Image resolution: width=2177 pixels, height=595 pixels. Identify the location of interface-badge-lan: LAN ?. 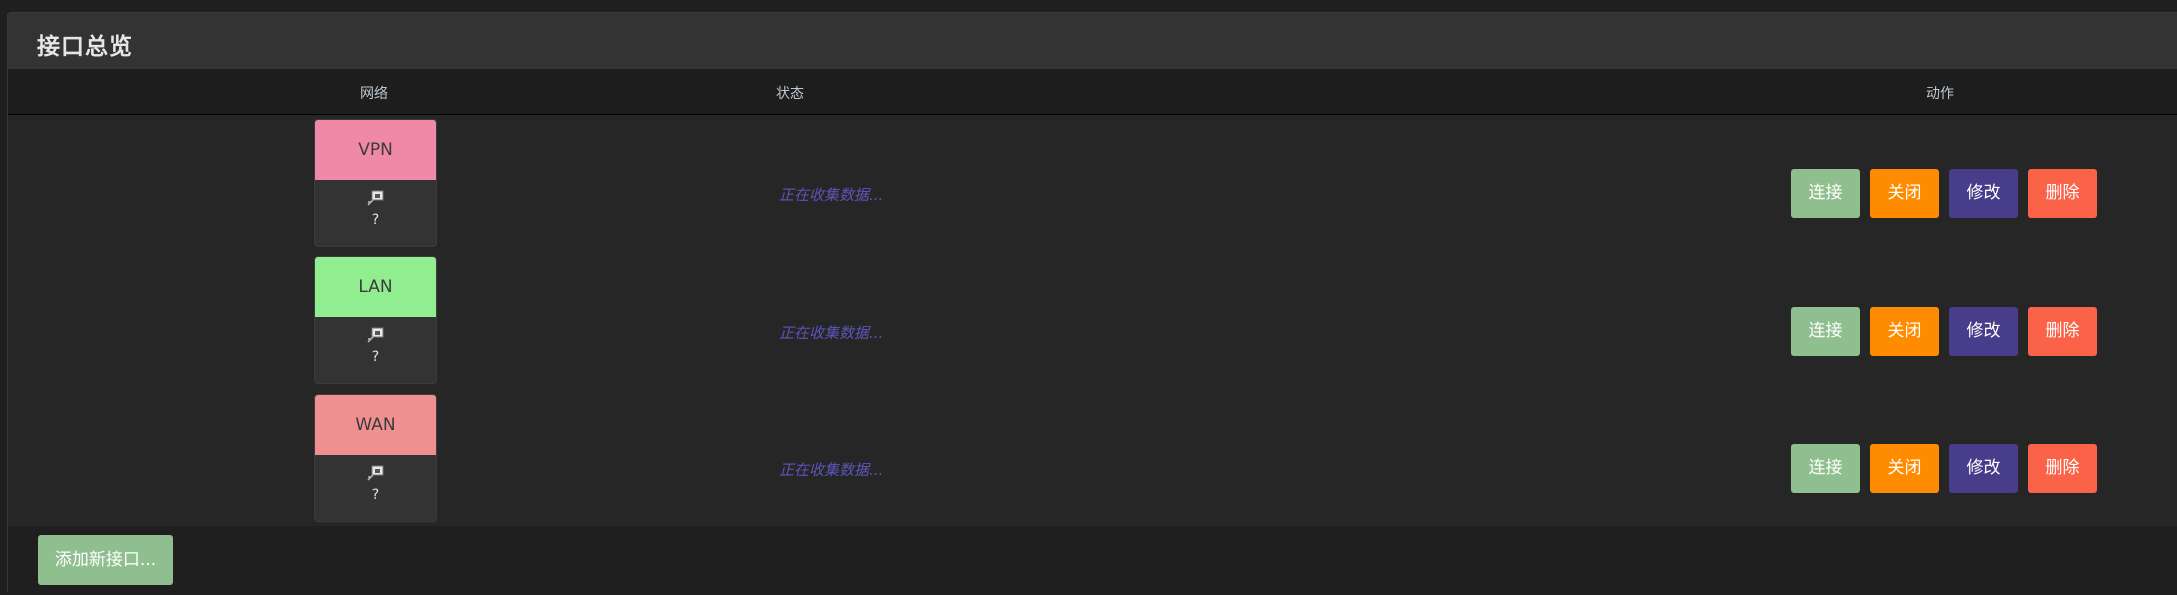
(375, 320).